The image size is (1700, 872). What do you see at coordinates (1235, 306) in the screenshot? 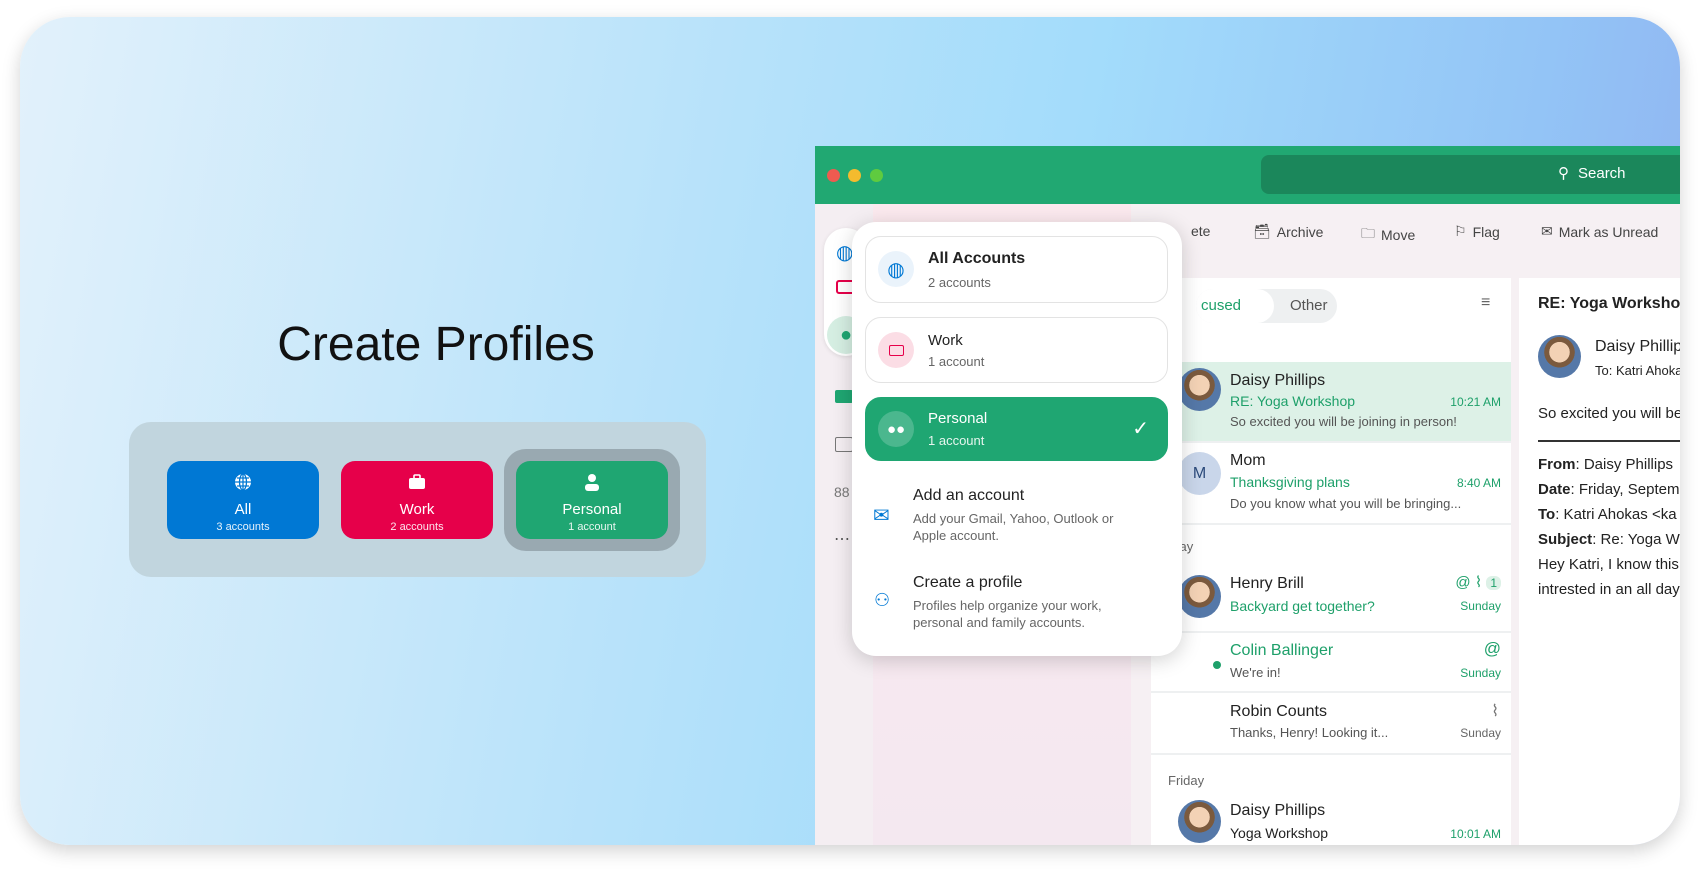
I see `tab-focused: cused` at bounding box center [1235, 306].